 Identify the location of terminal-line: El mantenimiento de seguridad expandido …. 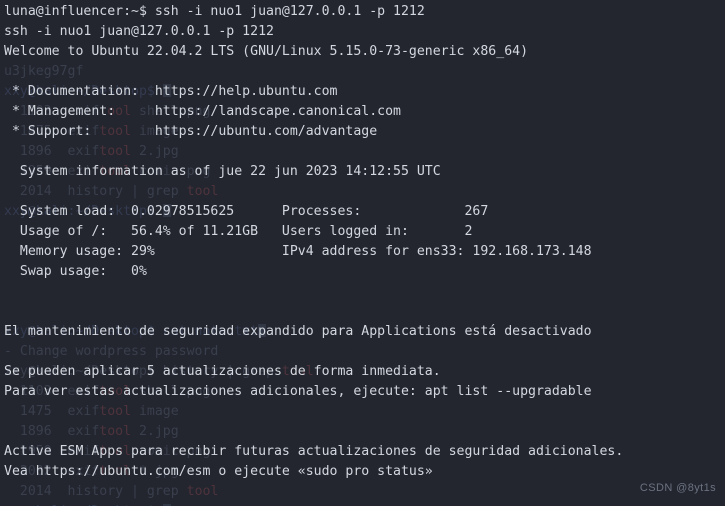
(298, 331).